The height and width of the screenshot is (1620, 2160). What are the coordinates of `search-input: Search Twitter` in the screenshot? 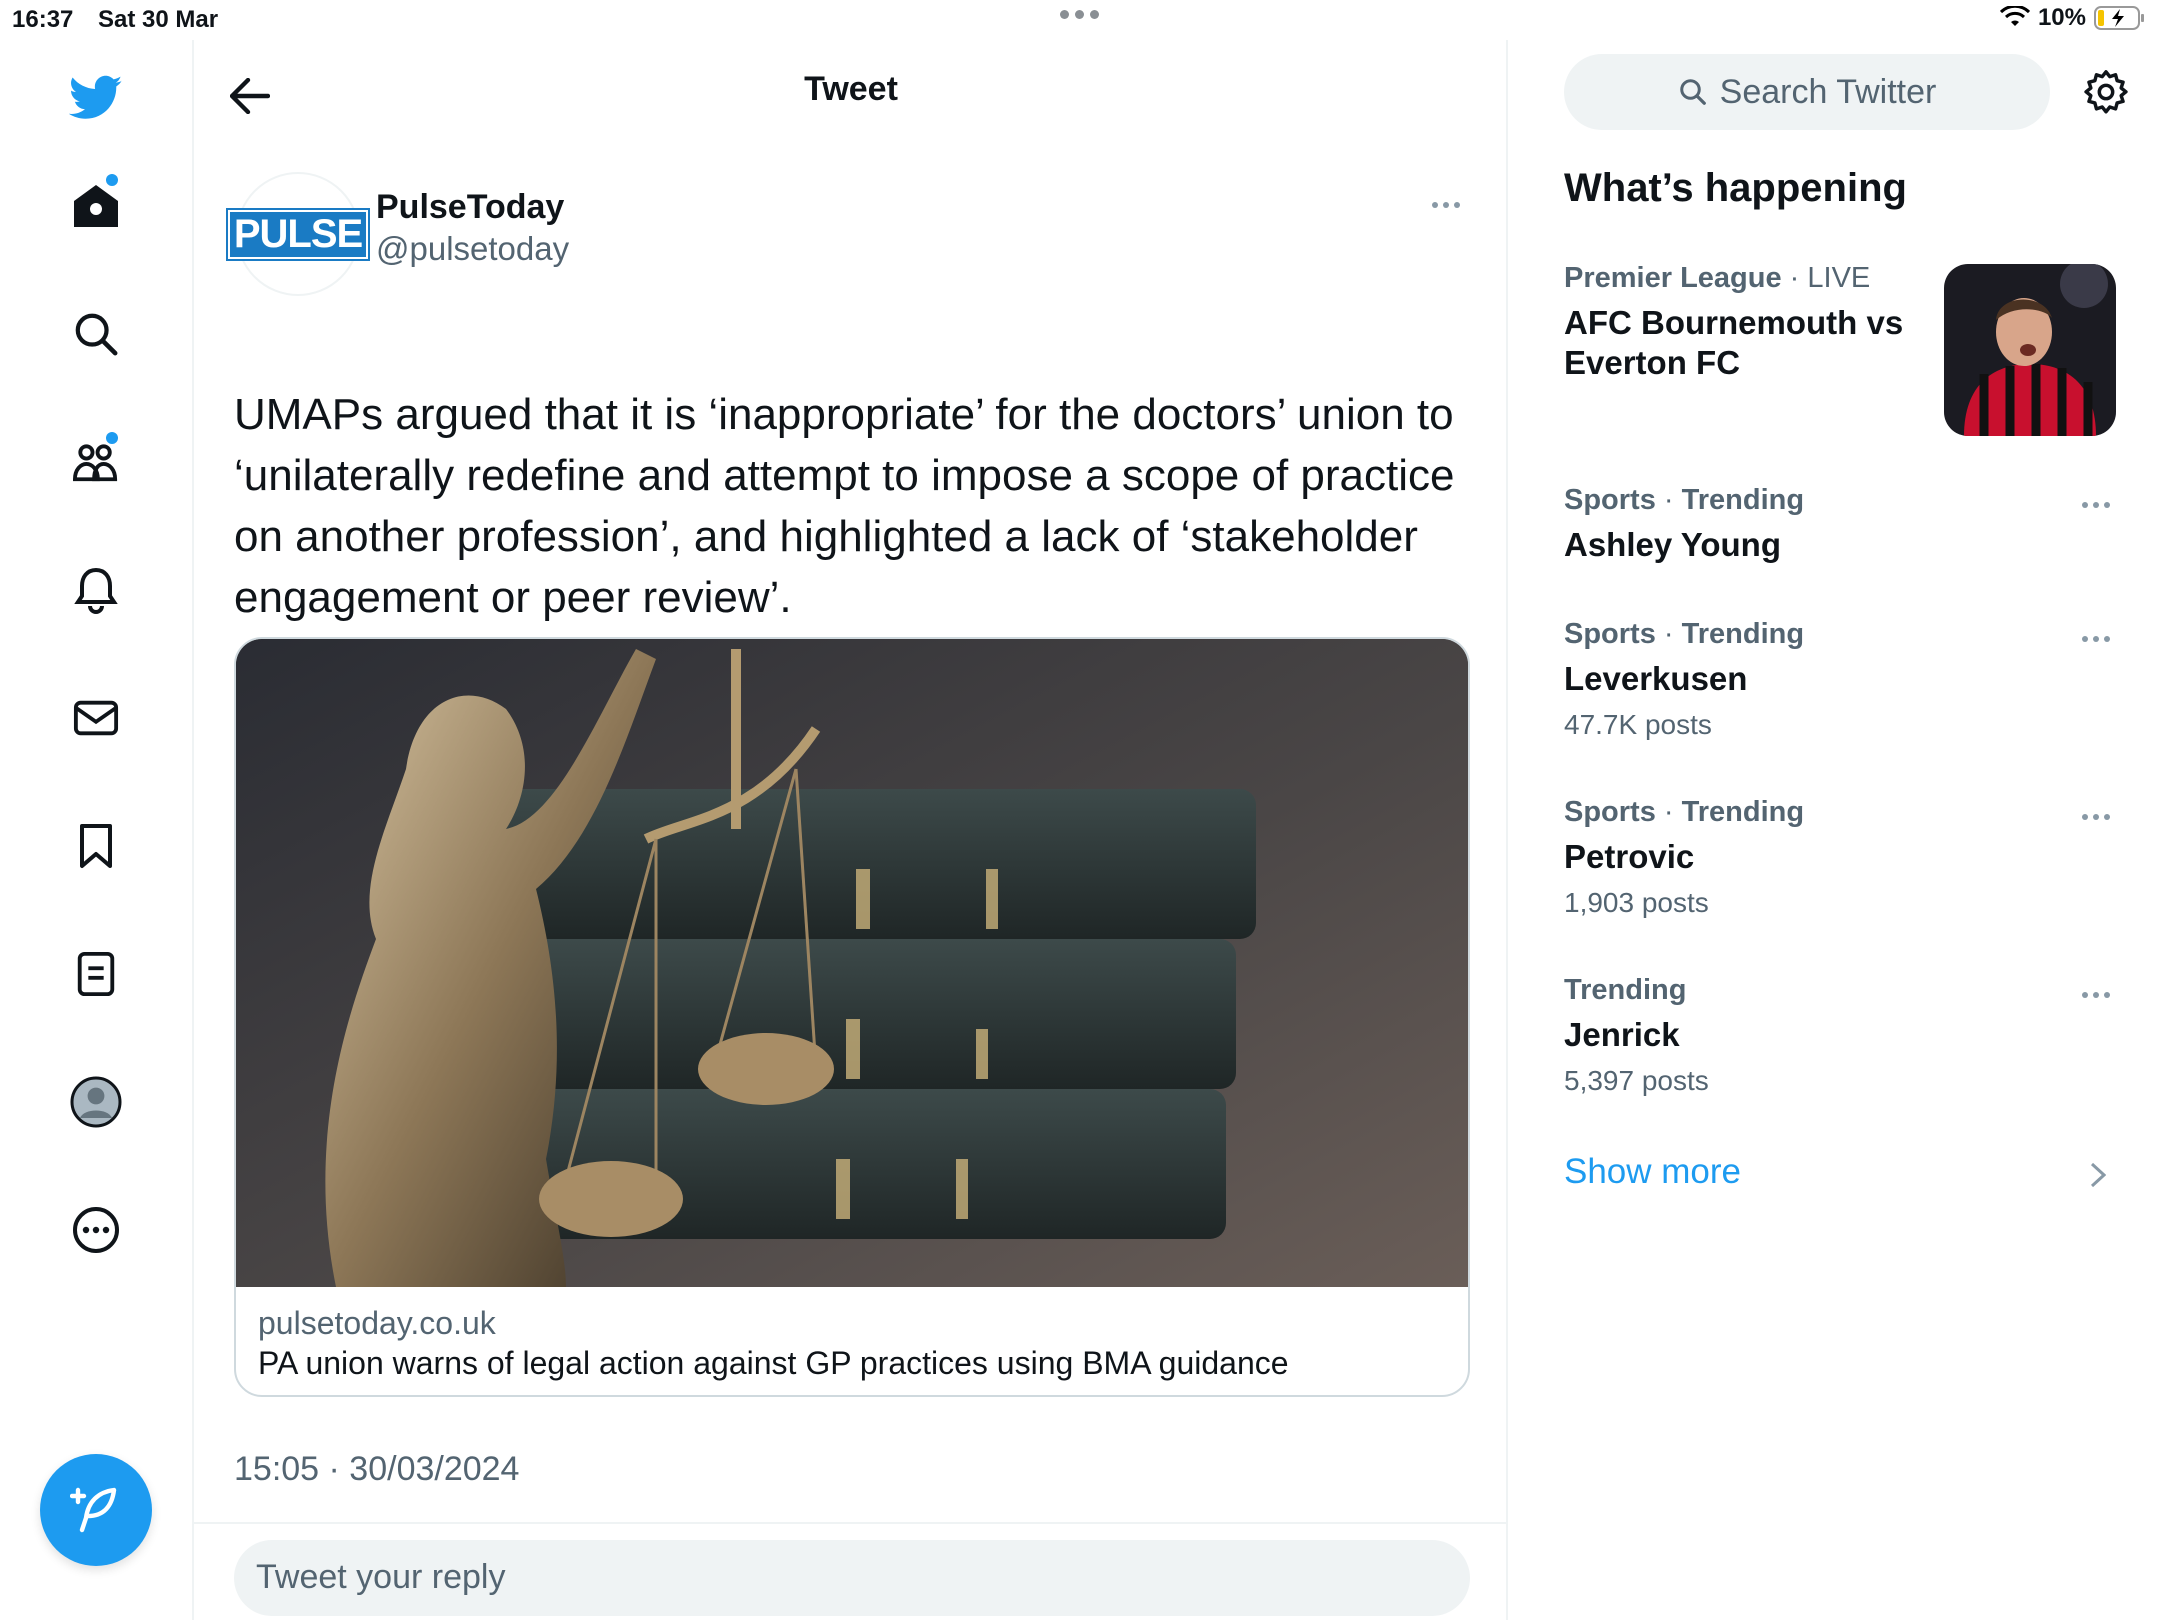 It's located at (1807, 92).